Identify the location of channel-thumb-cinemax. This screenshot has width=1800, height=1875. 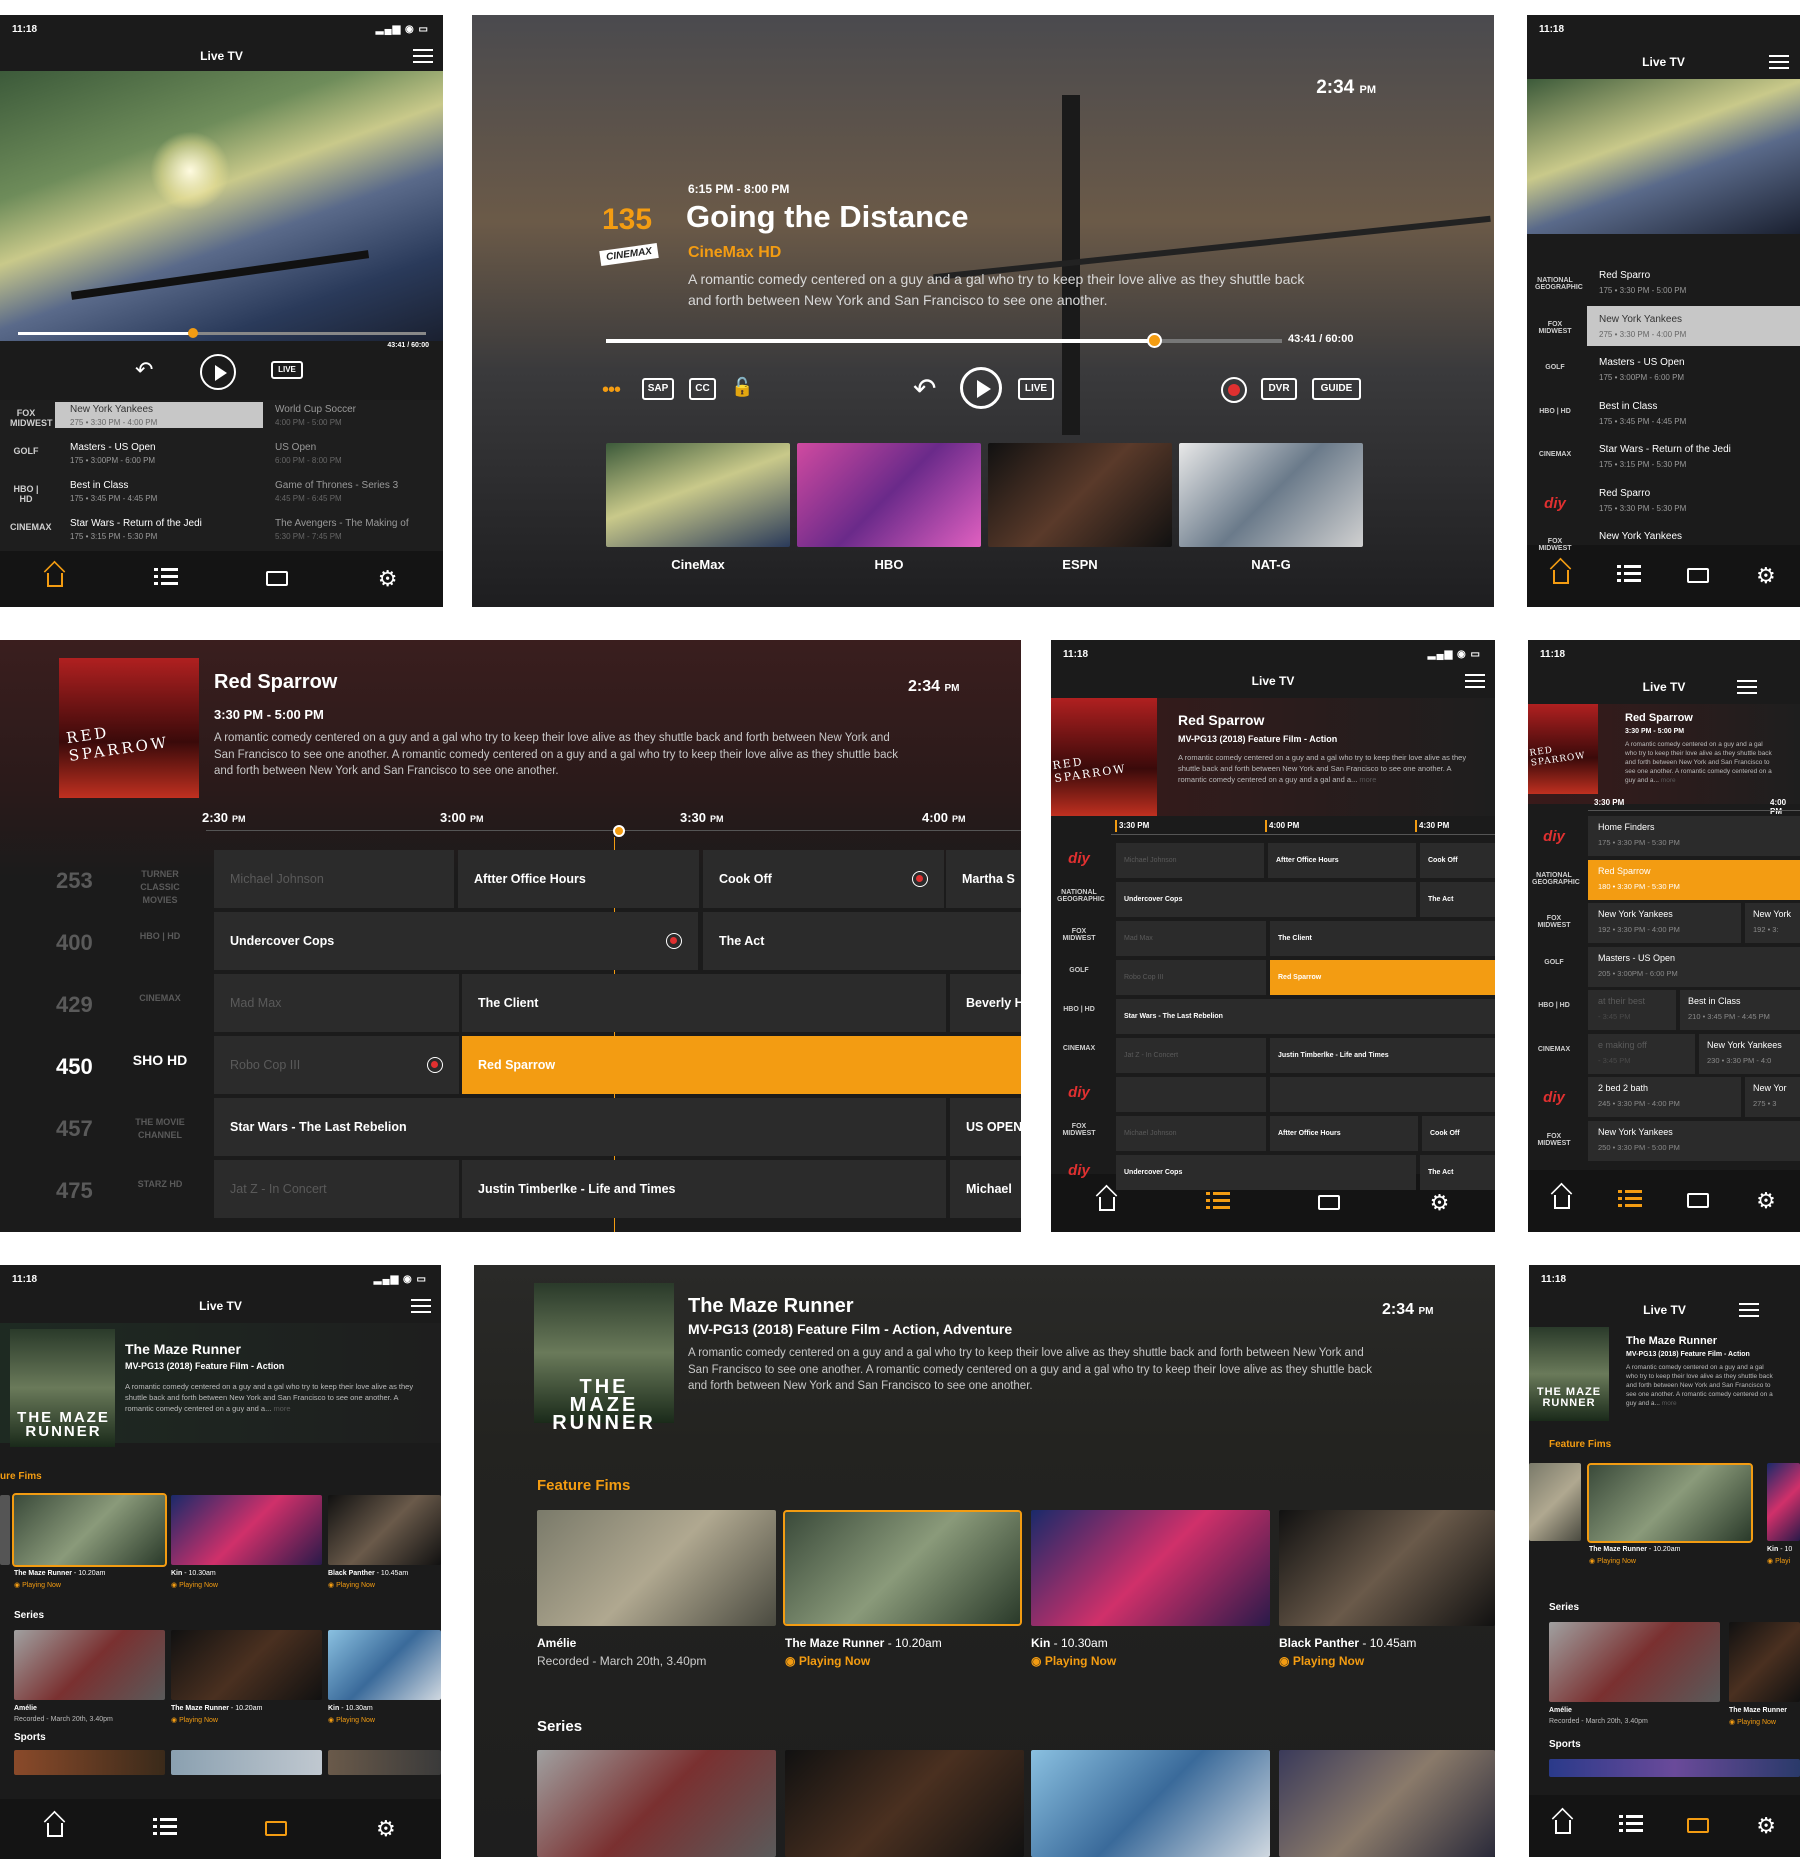
(698, 495).